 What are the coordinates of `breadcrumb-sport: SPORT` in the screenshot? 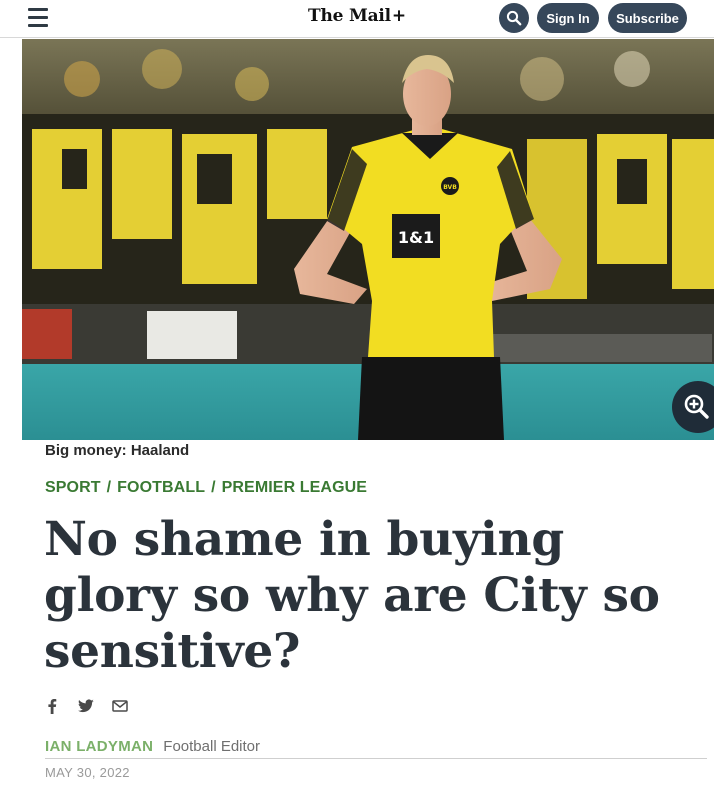 It's located at (73, 487).